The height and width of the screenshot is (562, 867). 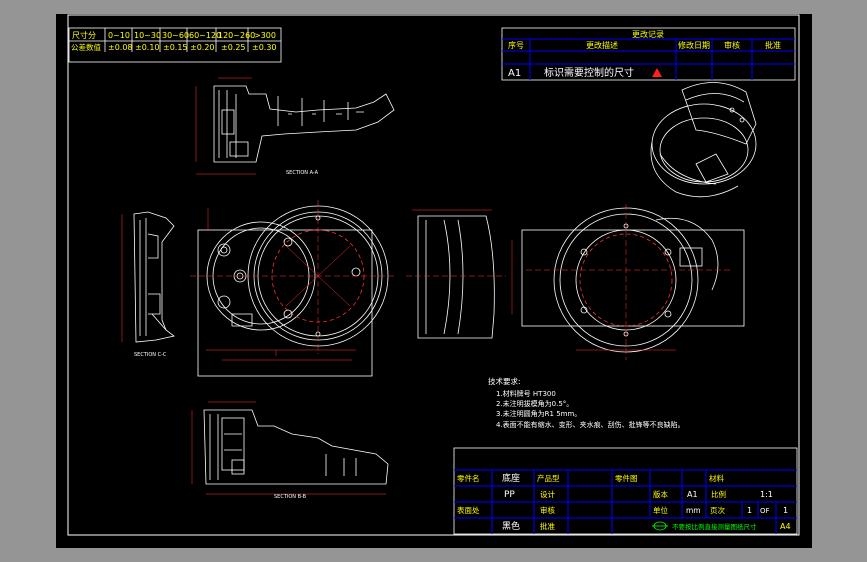 What do you see at coordinates (732, 45) in the screenshot?
I see `revision-header-3: 审核` at bounding box center [732, 45].